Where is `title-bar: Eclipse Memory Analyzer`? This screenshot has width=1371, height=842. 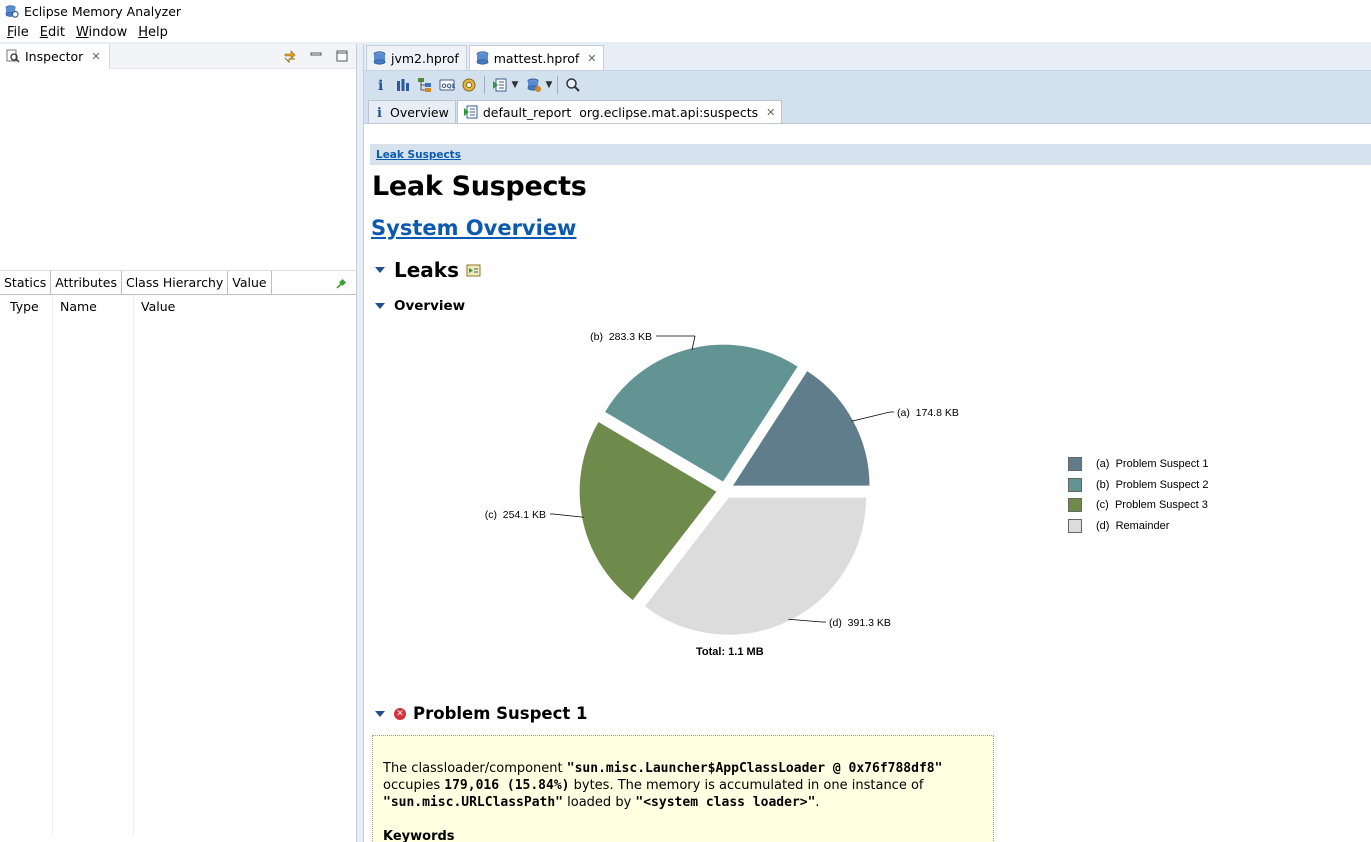
title-bar: Eclipse Memory Analyzer is located at coordinates (685, 11).